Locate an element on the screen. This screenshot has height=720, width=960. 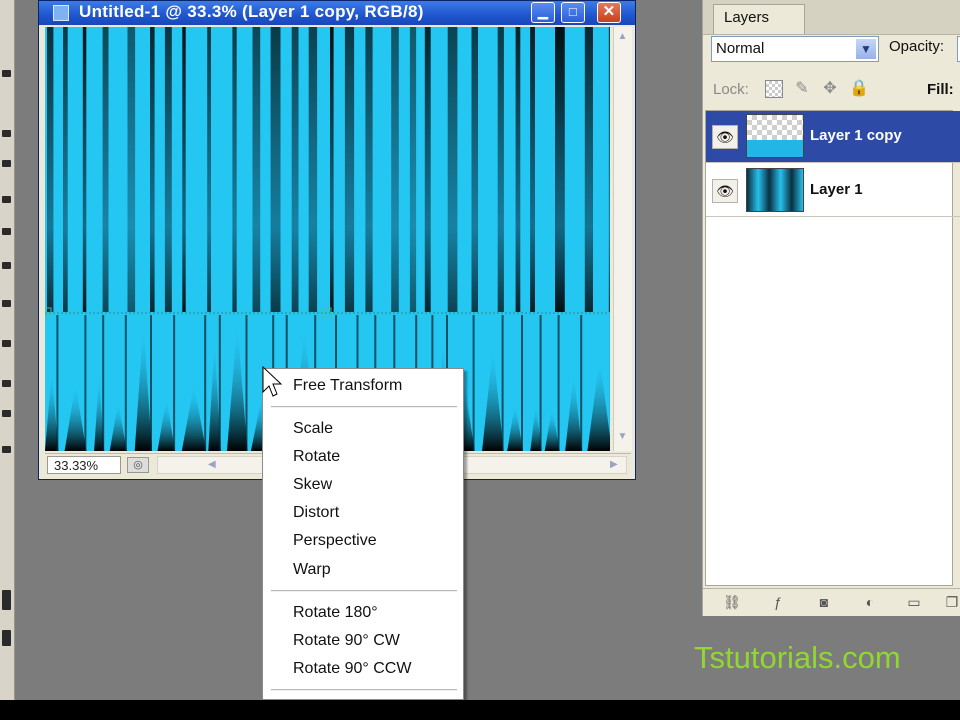
layer-name: Layer 1 copy is located at coordinates (856, 135).